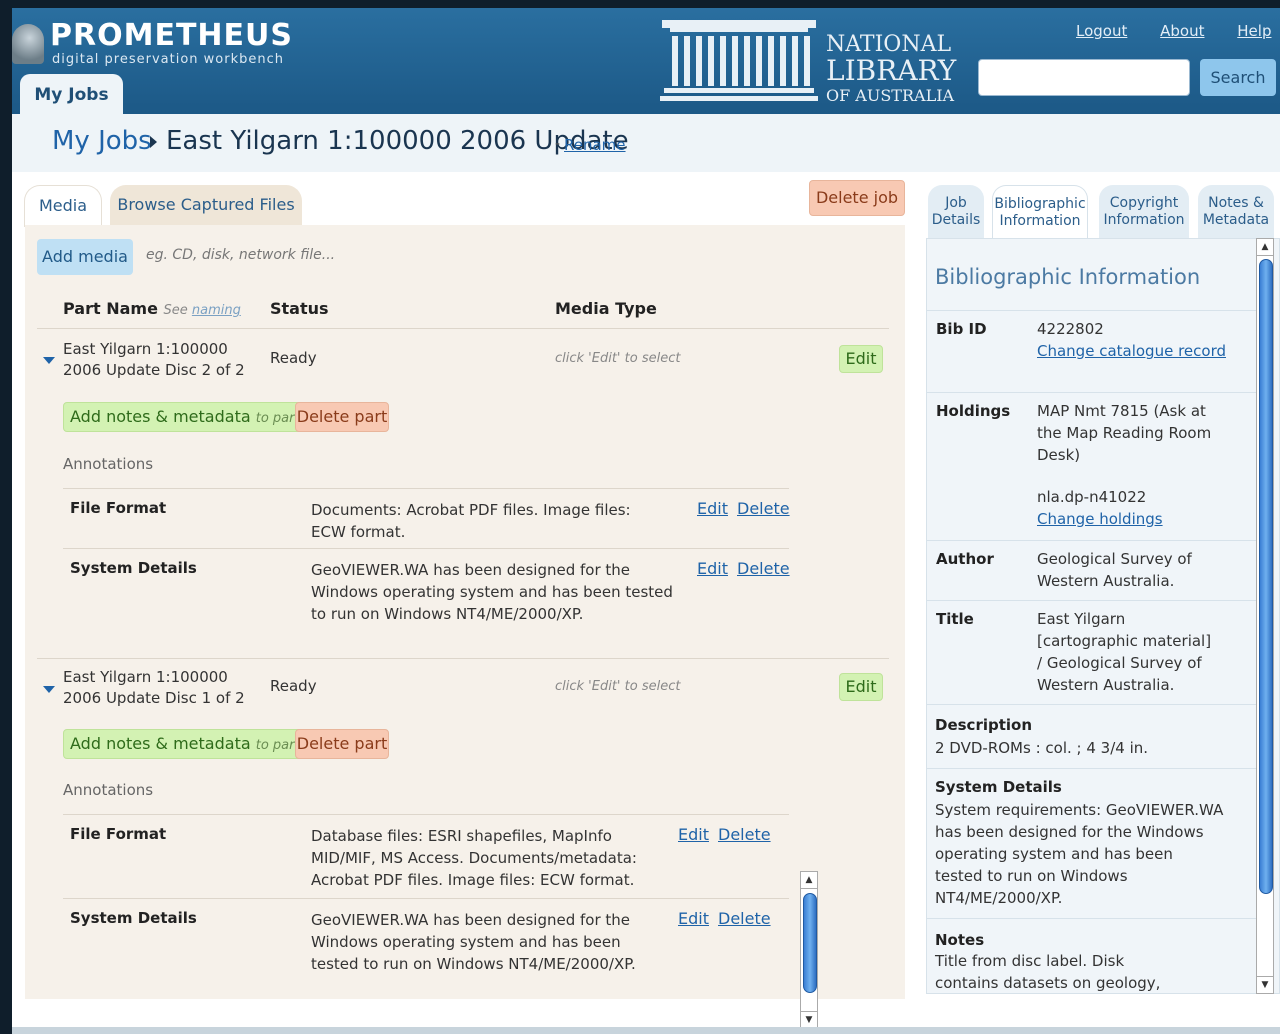 This screenshot has width=1280, height=1034. Describe the element at coordinates (102, 141) in the screenshot. I see `breadcrumb-my-jobs: My Jobs` at that location.